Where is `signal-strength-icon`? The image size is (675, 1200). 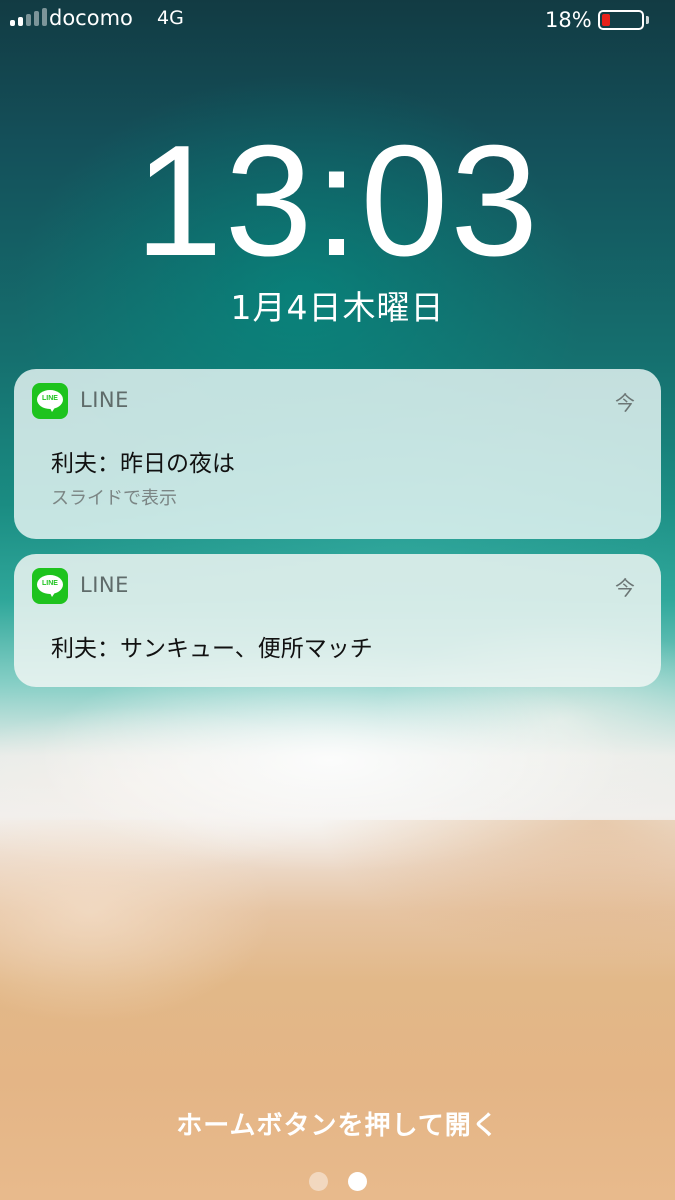 signal-strength-icon is located at coordinates (28, 17).